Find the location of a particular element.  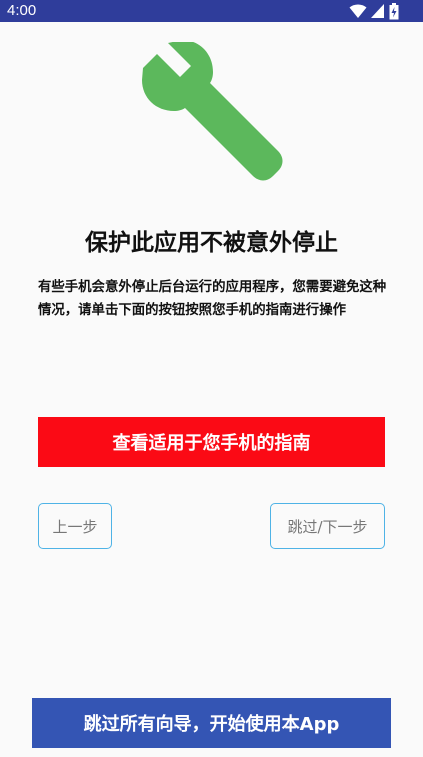

previous-step-button: 上一步 is located at coordinates (75, 526).